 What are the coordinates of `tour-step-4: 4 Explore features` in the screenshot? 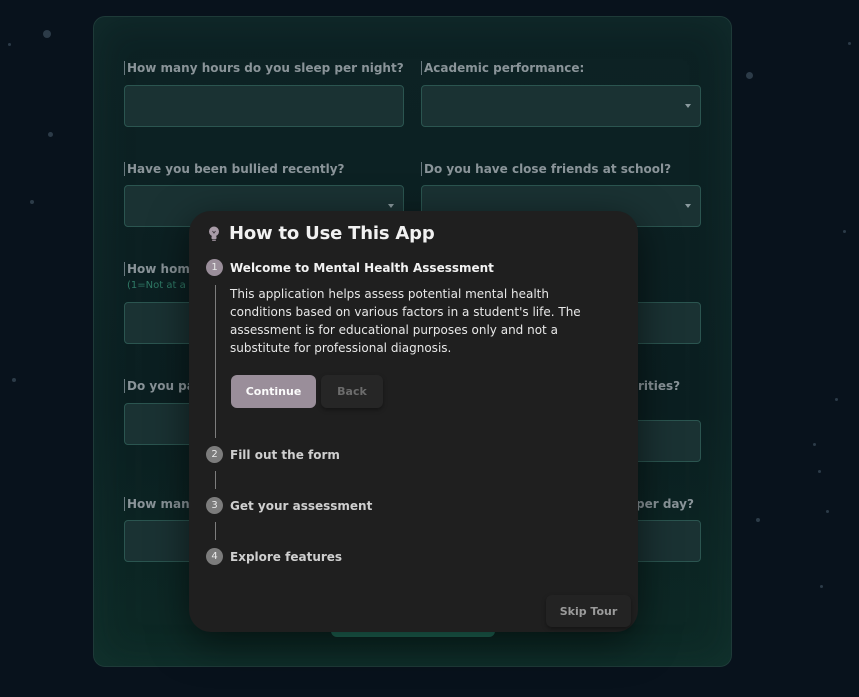 It's located at (274, 556).